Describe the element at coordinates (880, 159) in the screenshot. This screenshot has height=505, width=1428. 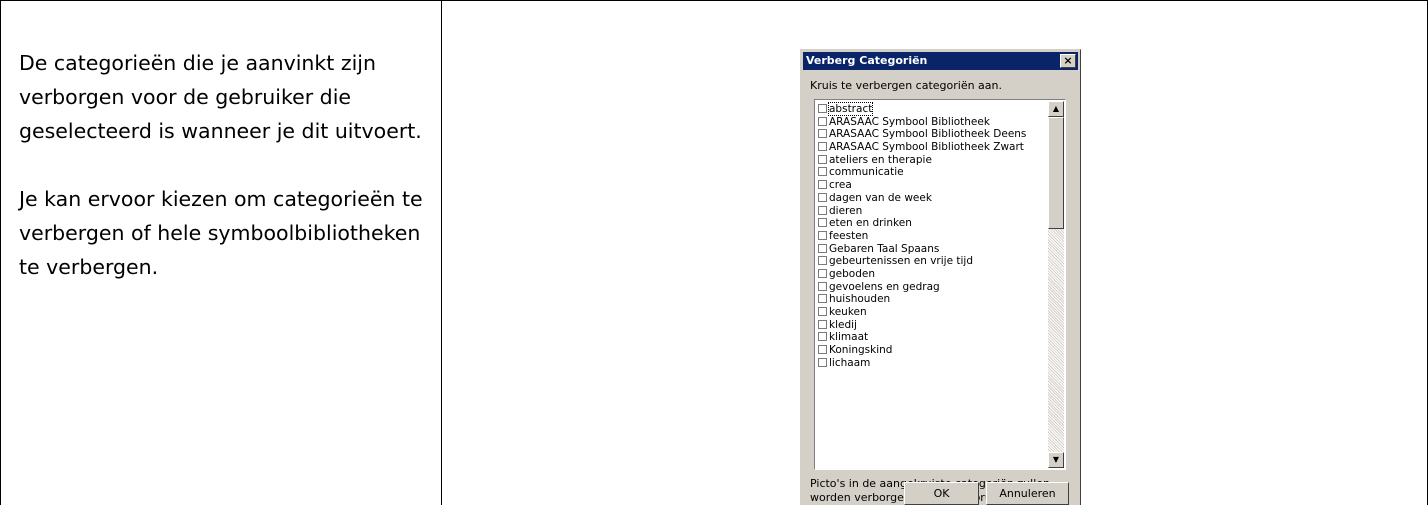
I see `category-label: ateliers en therapie` at that location.